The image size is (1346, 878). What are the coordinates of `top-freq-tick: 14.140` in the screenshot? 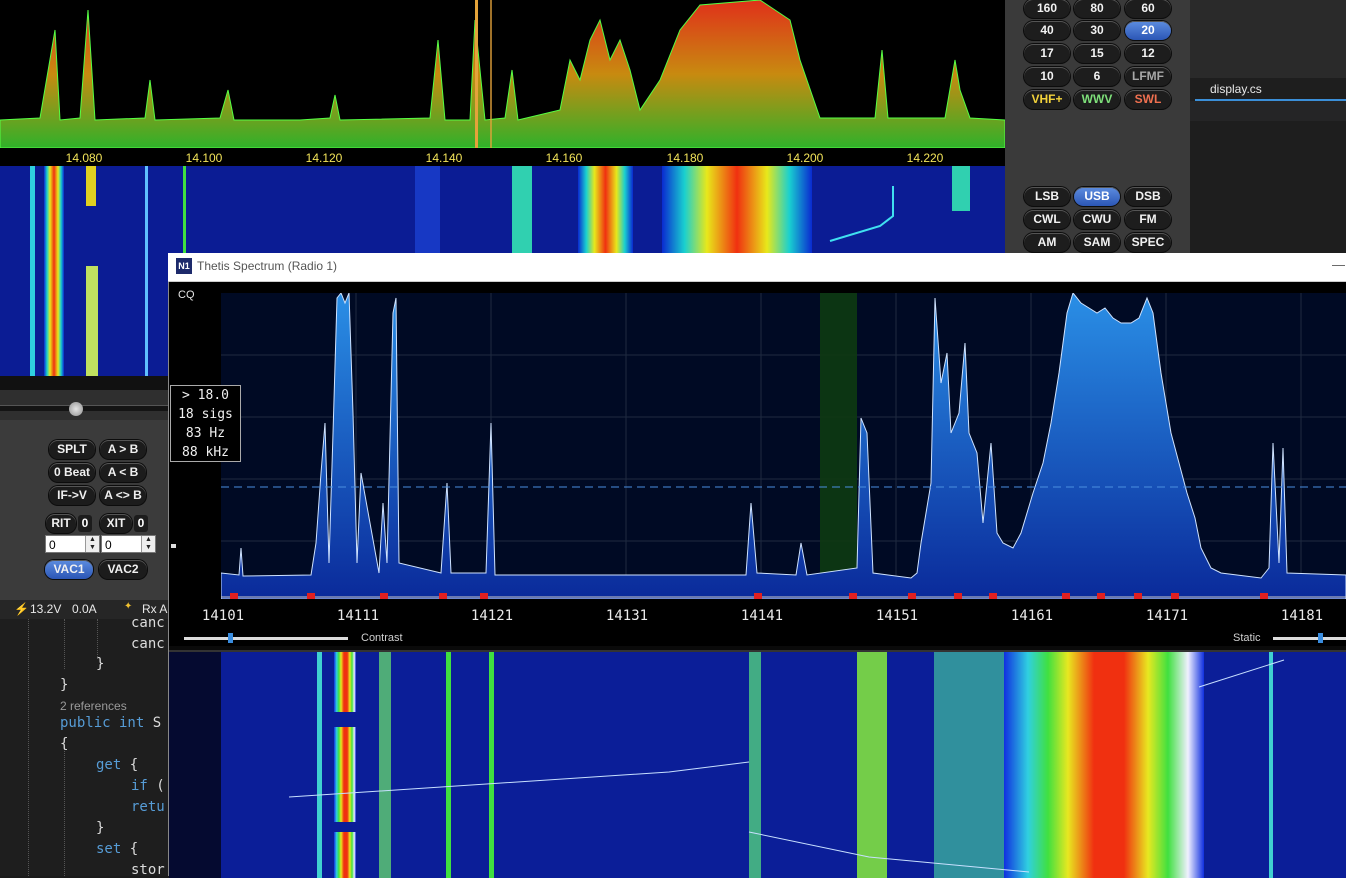 It's located at (444, 158).